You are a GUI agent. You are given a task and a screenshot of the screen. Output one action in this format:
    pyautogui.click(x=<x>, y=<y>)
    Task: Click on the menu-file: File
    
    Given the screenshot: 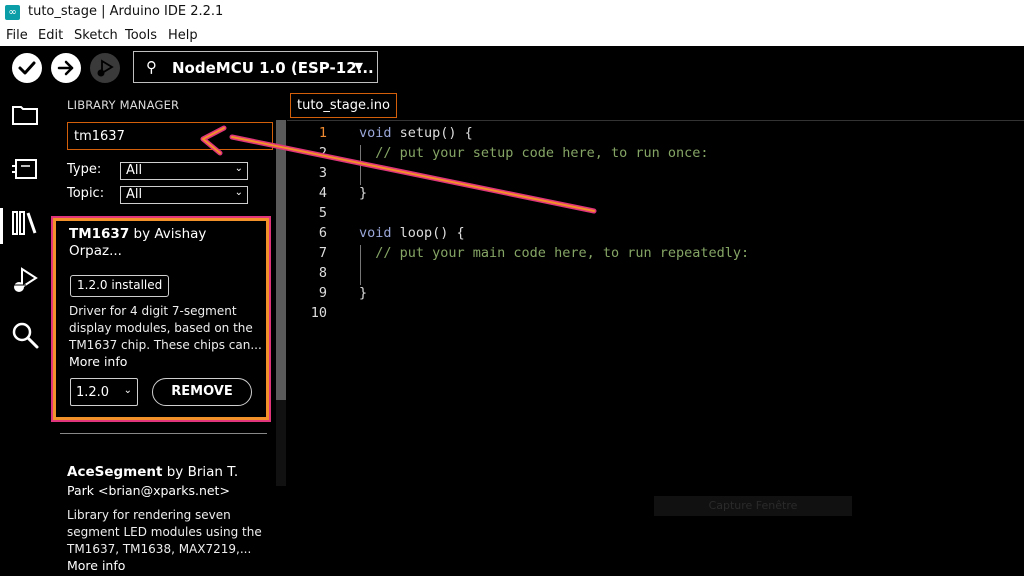 What is the action you would take?
    pyautogui.click(x=17, y=35)
    